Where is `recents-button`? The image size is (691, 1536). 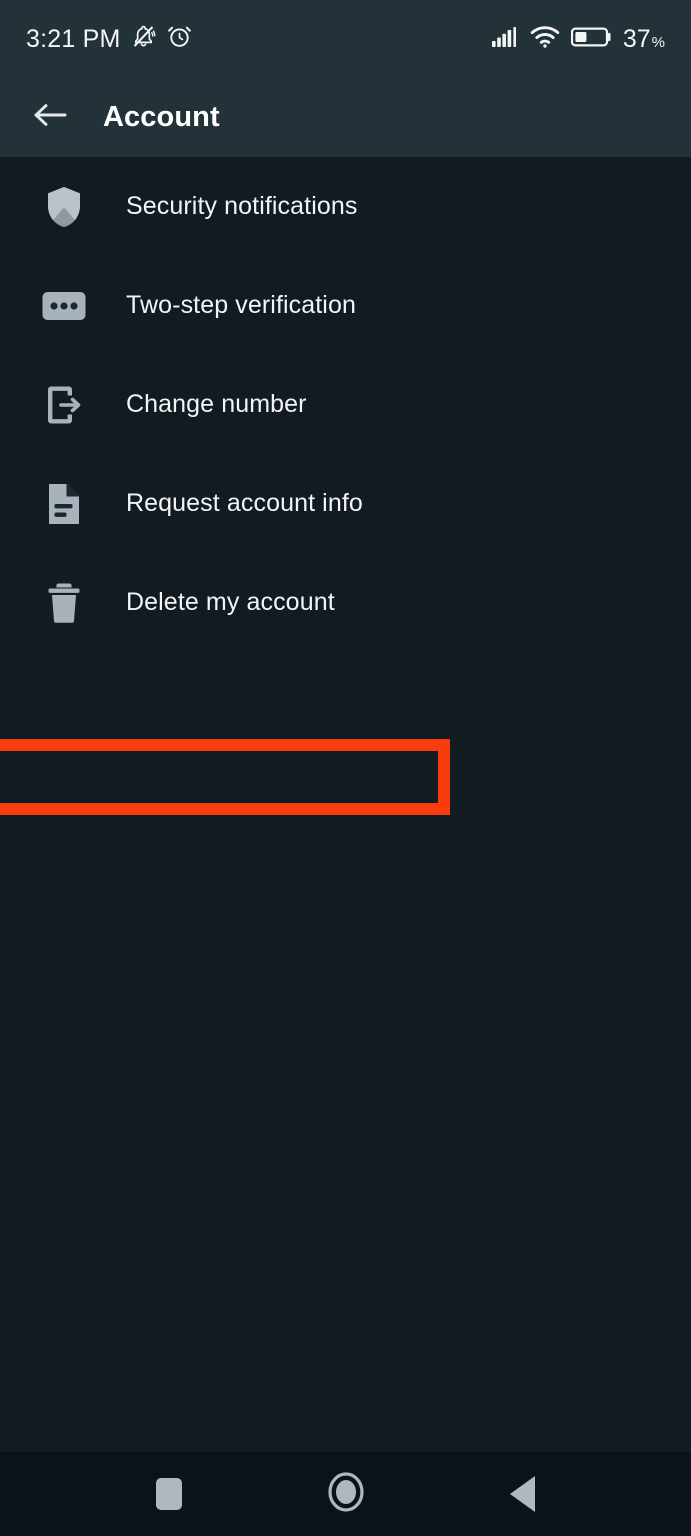 recents-button is located at coordinates (169, 1494).